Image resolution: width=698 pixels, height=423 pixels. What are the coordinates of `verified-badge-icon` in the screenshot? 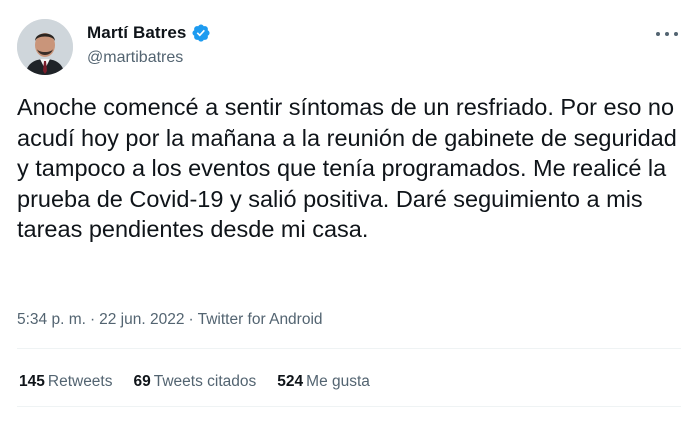 It's located at (201, 33).